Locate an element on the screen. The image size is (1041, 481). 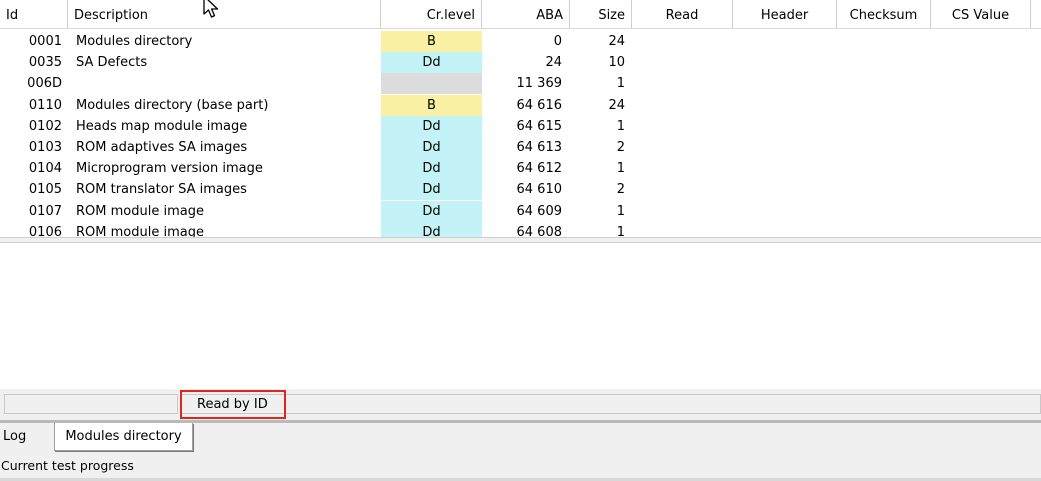
row-id: 0103 is located at coordinates (45, 147).